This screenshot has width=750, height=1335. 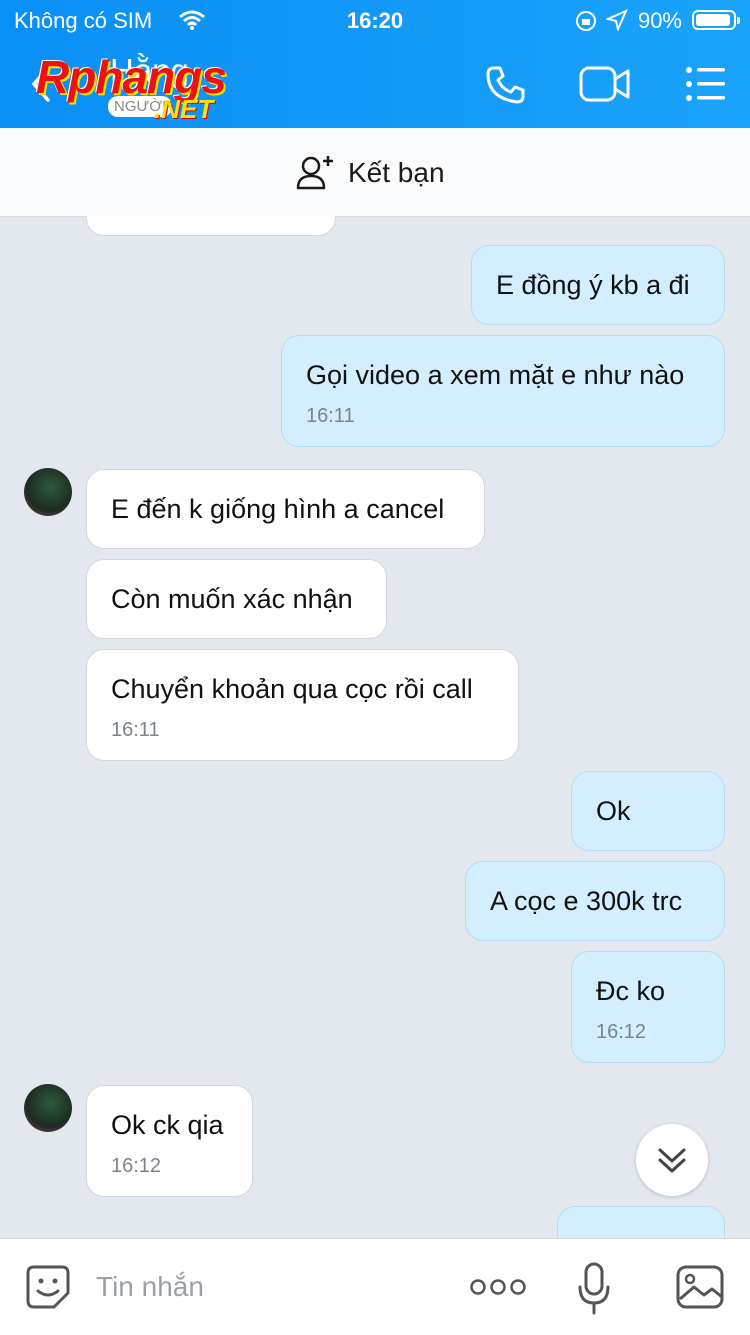 What do you see at coordinates (292, 689) in the screenshot?
I see `message-text: Chuyển khoản qua cọc rồi call` at bounding box center [292, 689].